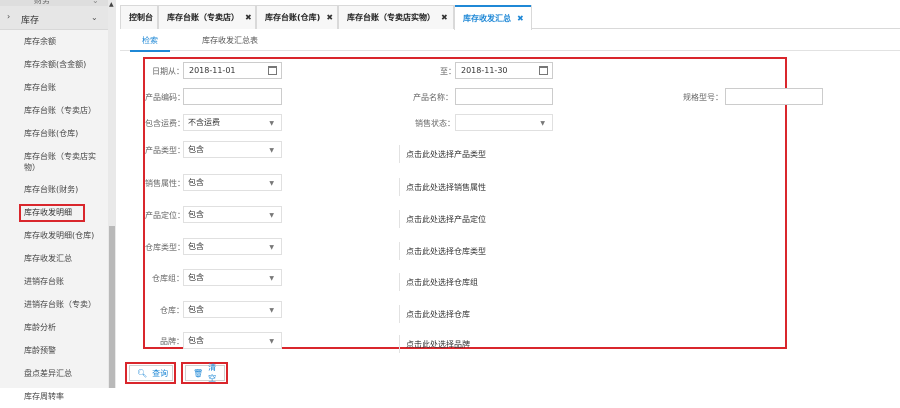  I want to click on sidebar-item-label: 盘点差异汇总, so click(48, 373).